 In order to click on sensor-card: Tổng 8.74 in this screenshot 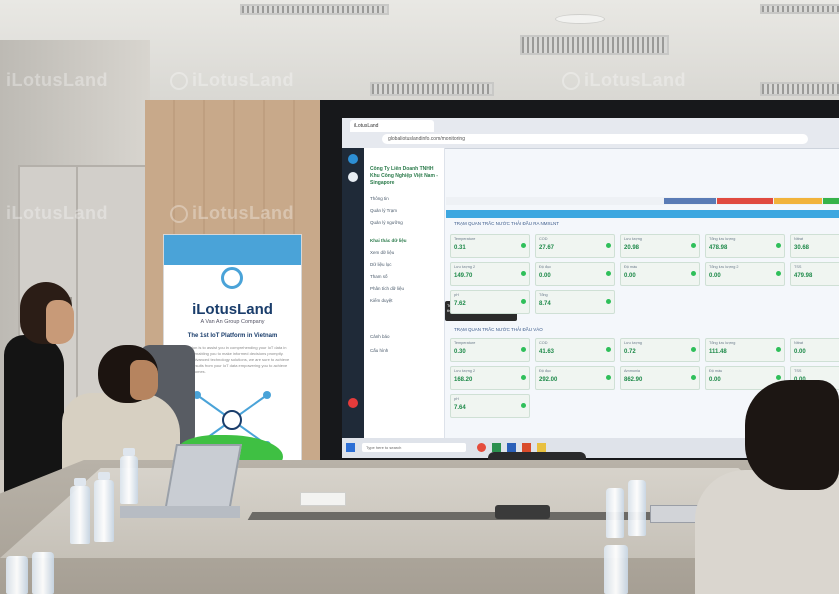, I will do `click(575, 302)`.